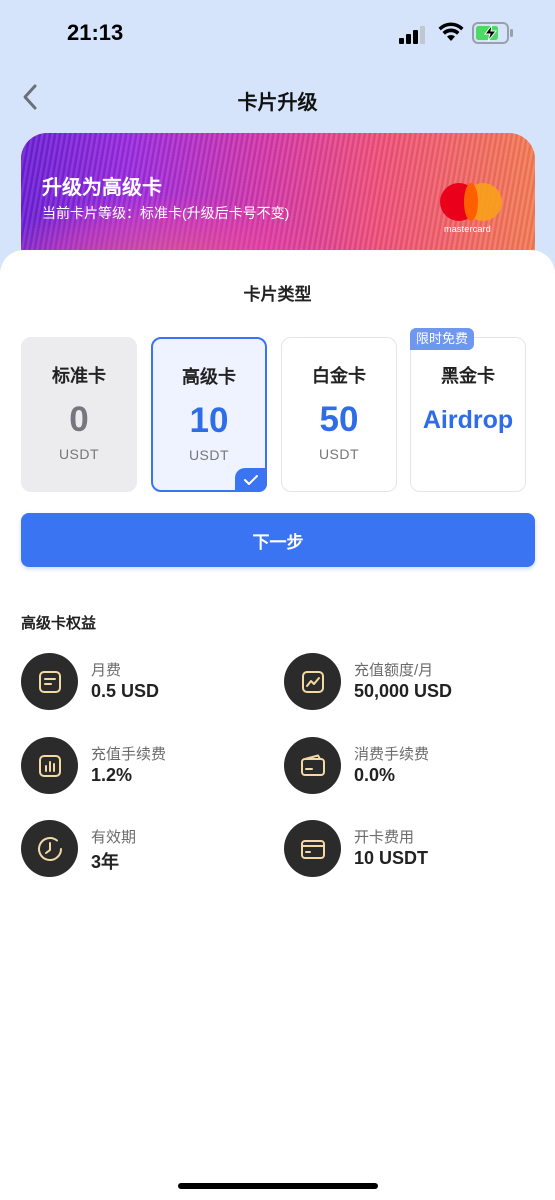  I want to click on document-icon, so click(49, 681).